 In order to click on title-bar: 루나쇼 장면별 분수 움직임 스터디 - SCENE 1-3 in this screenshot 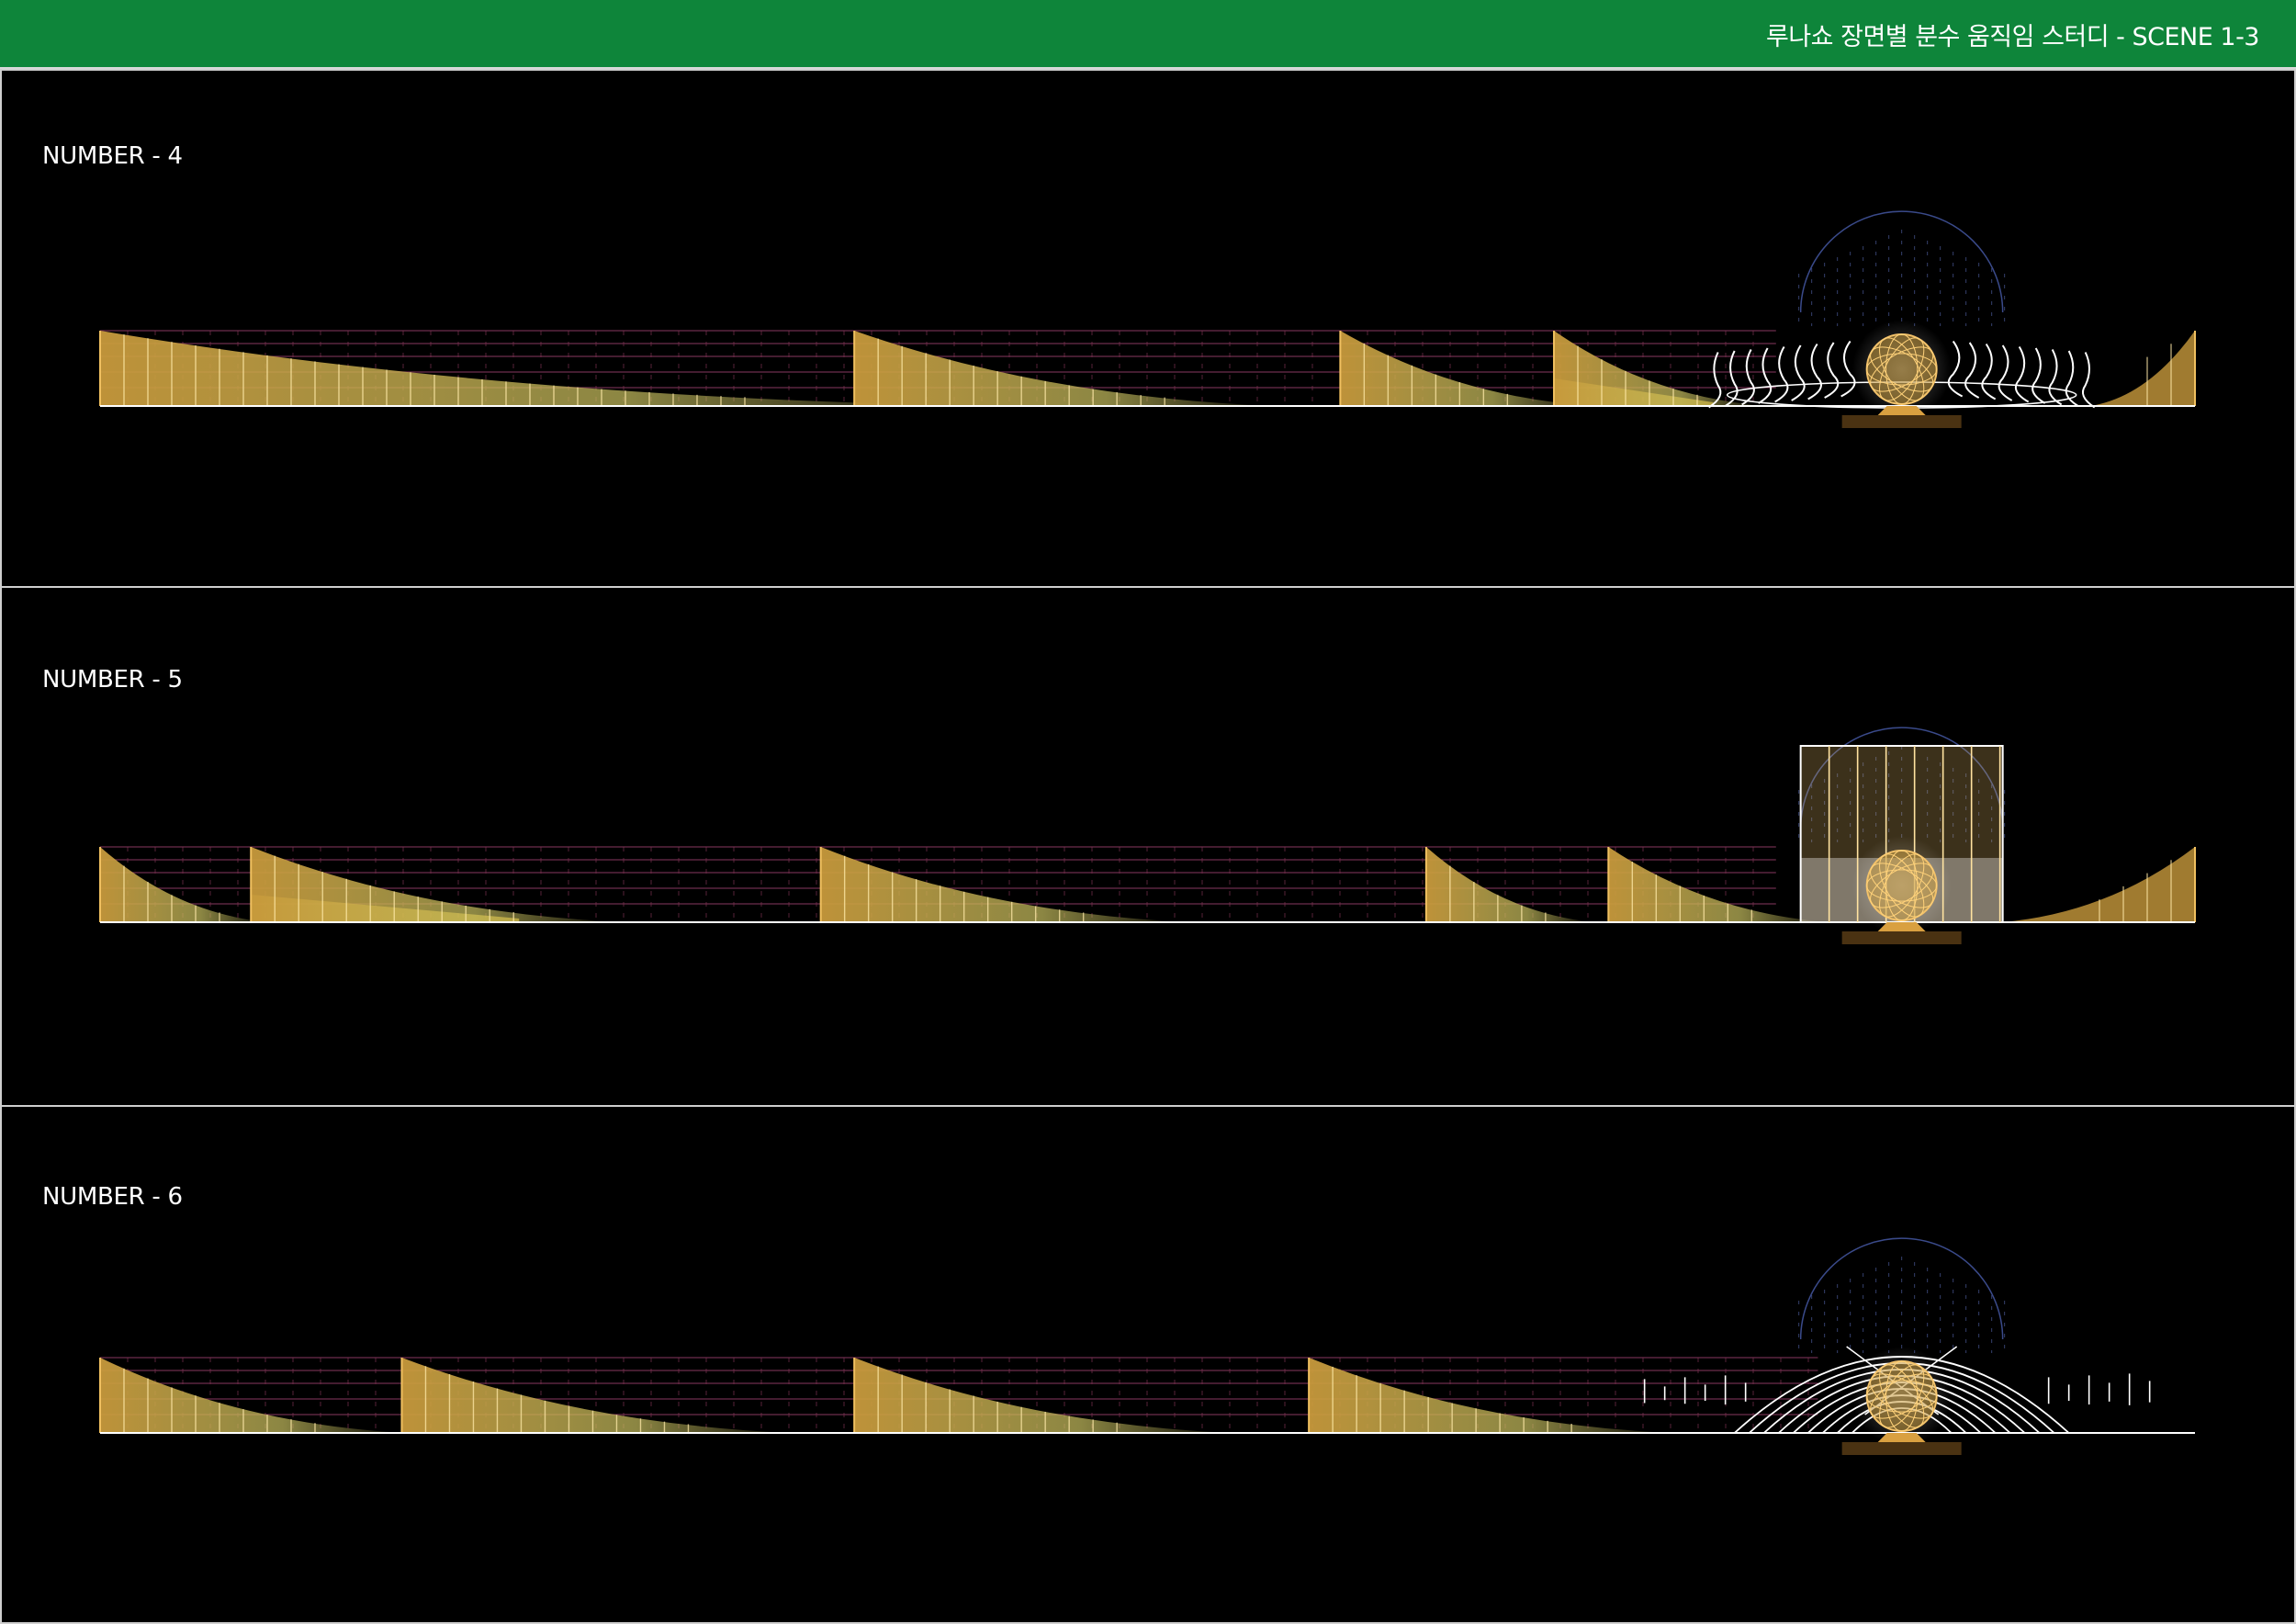, I will do `click(1148, 34)`.